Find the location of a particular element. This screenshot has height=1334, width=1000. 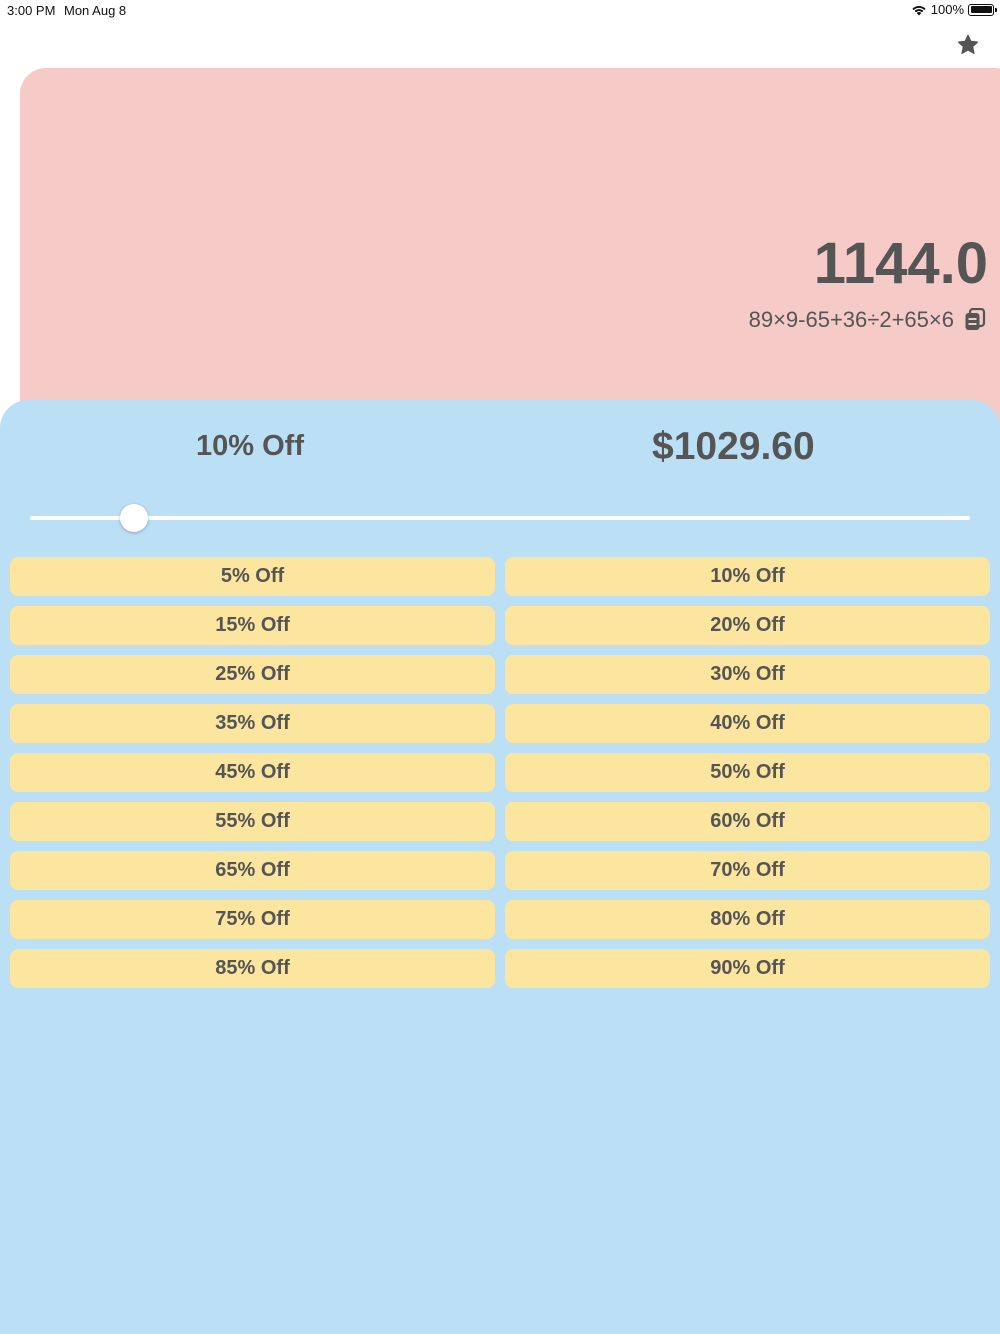

status-date: Mon Aug 8 is located at coordinates (95, 10).